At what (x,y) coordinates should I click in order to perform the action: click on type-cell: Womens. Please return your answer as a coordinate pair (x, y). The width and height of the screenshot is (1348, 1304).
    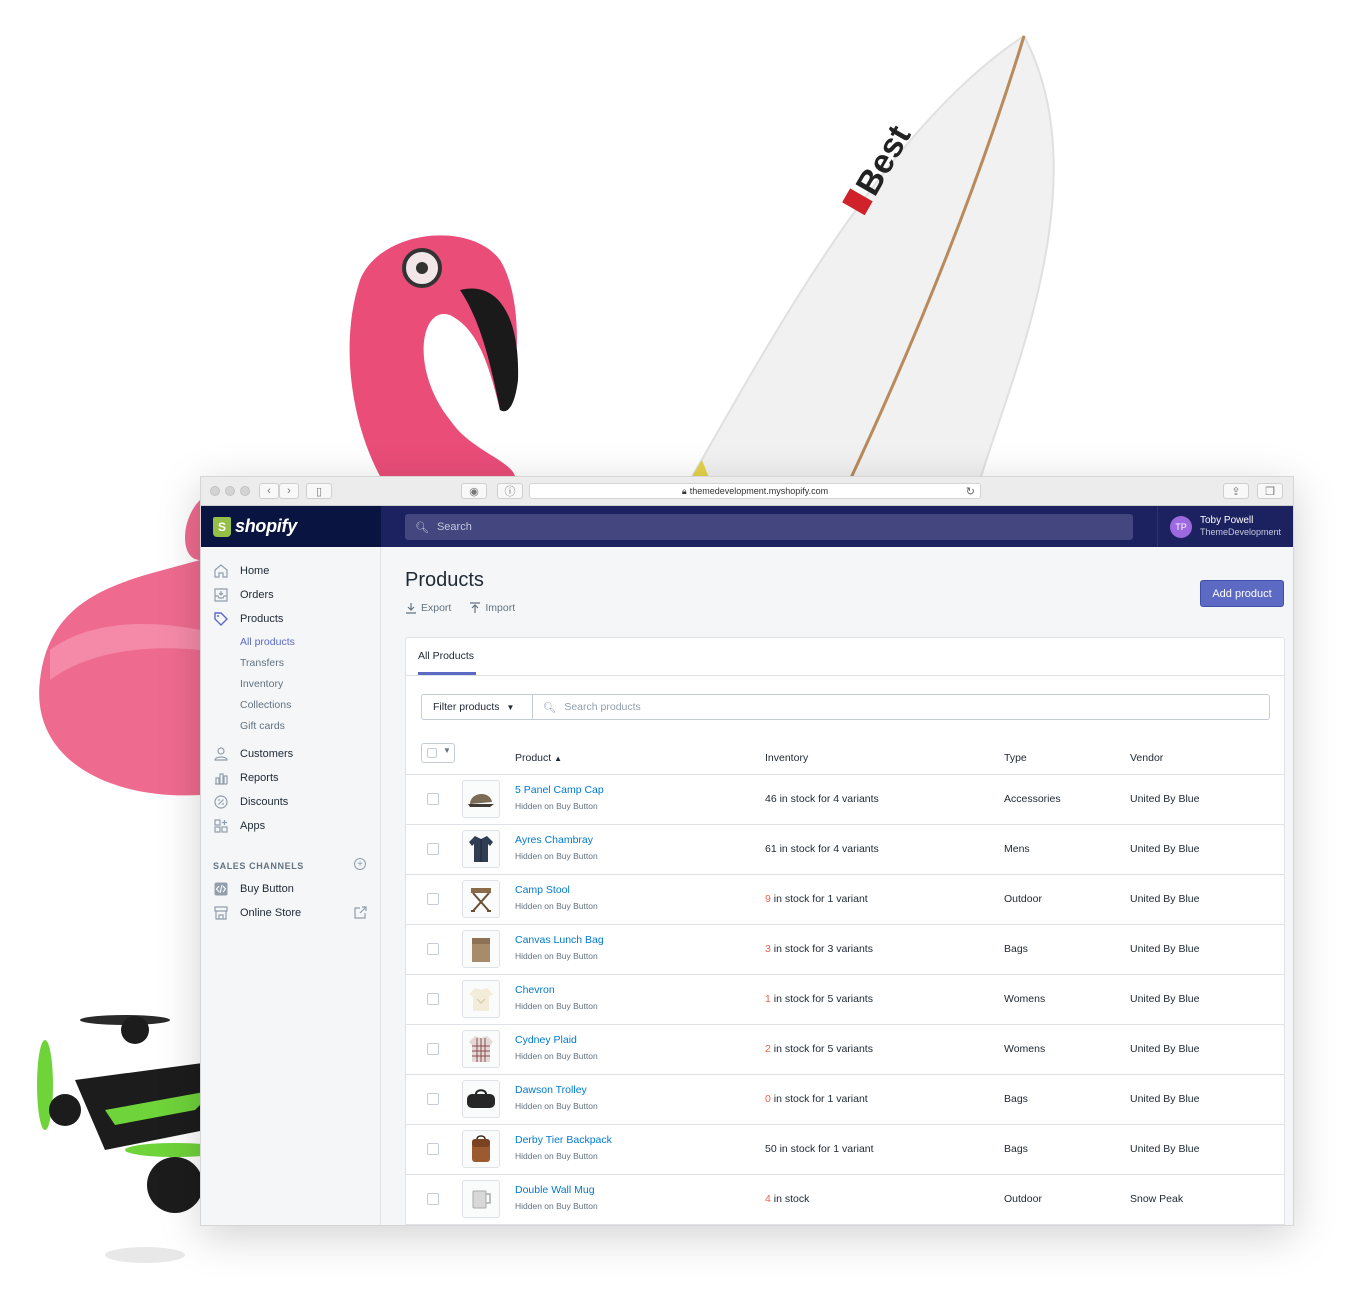
    Looking at the image, I should click on (1025, 999).